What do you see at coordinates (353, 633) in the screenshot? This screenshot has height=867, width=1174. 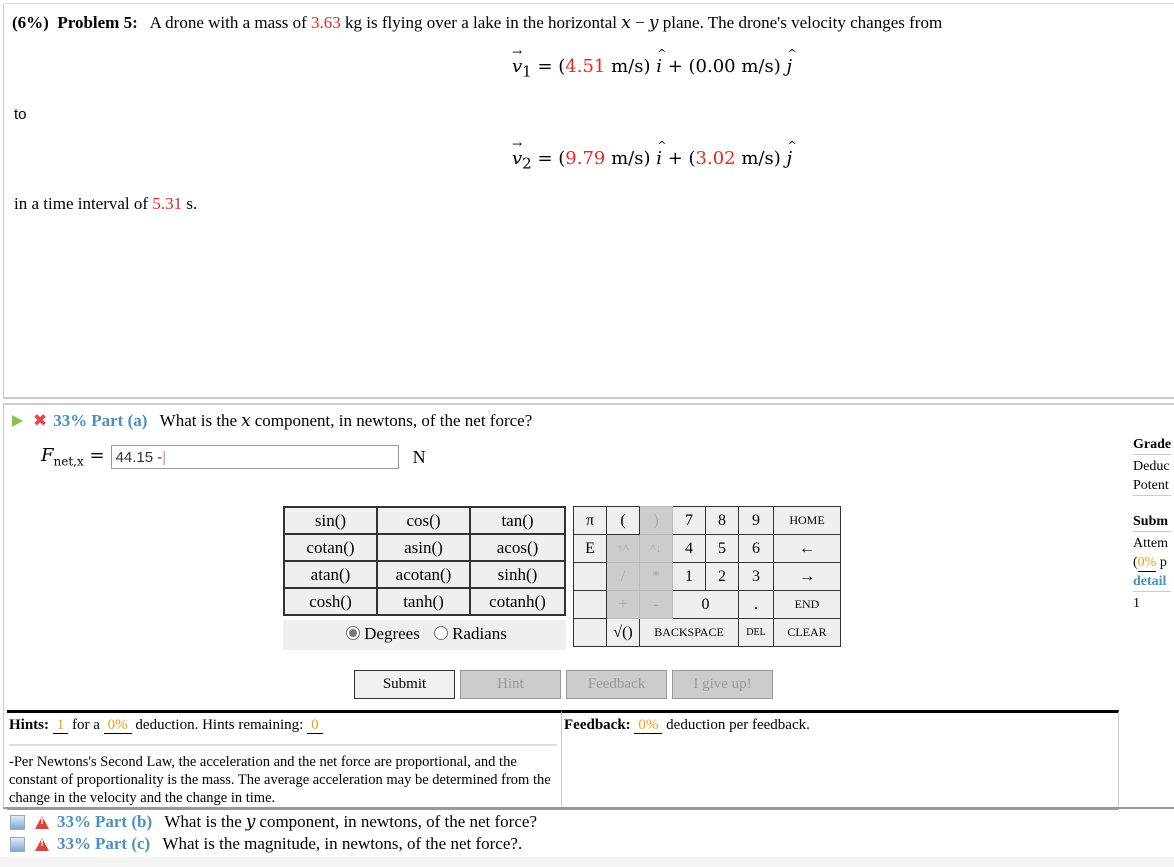 I see `degrees-radio` at bounding box center [353, 633].